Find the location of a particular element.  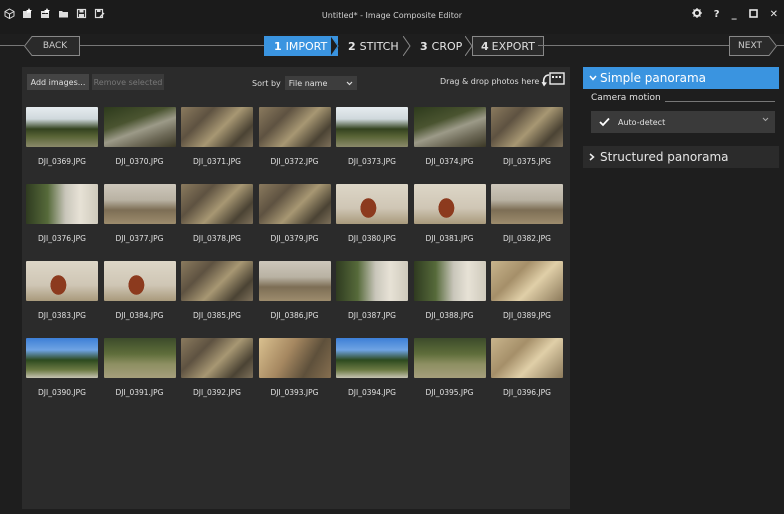

photo-item: DJI_0388.JPG is located at coordinates (449, 290).